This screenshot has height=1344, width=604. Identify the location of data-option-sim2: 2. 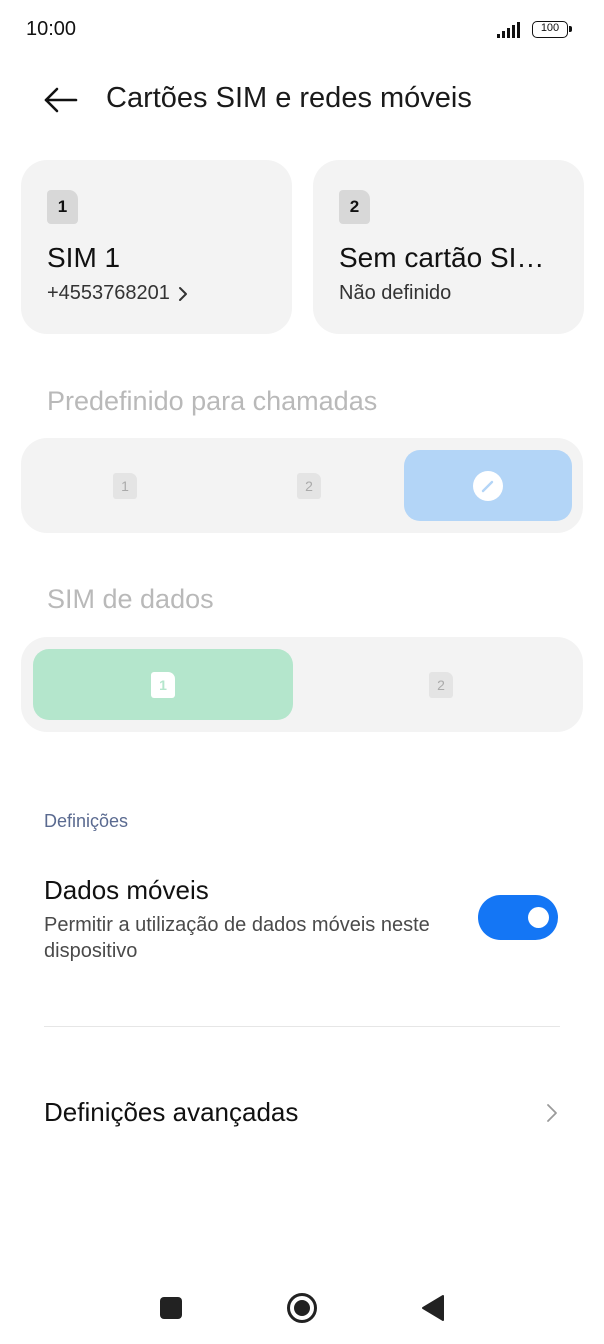
(441, 684).